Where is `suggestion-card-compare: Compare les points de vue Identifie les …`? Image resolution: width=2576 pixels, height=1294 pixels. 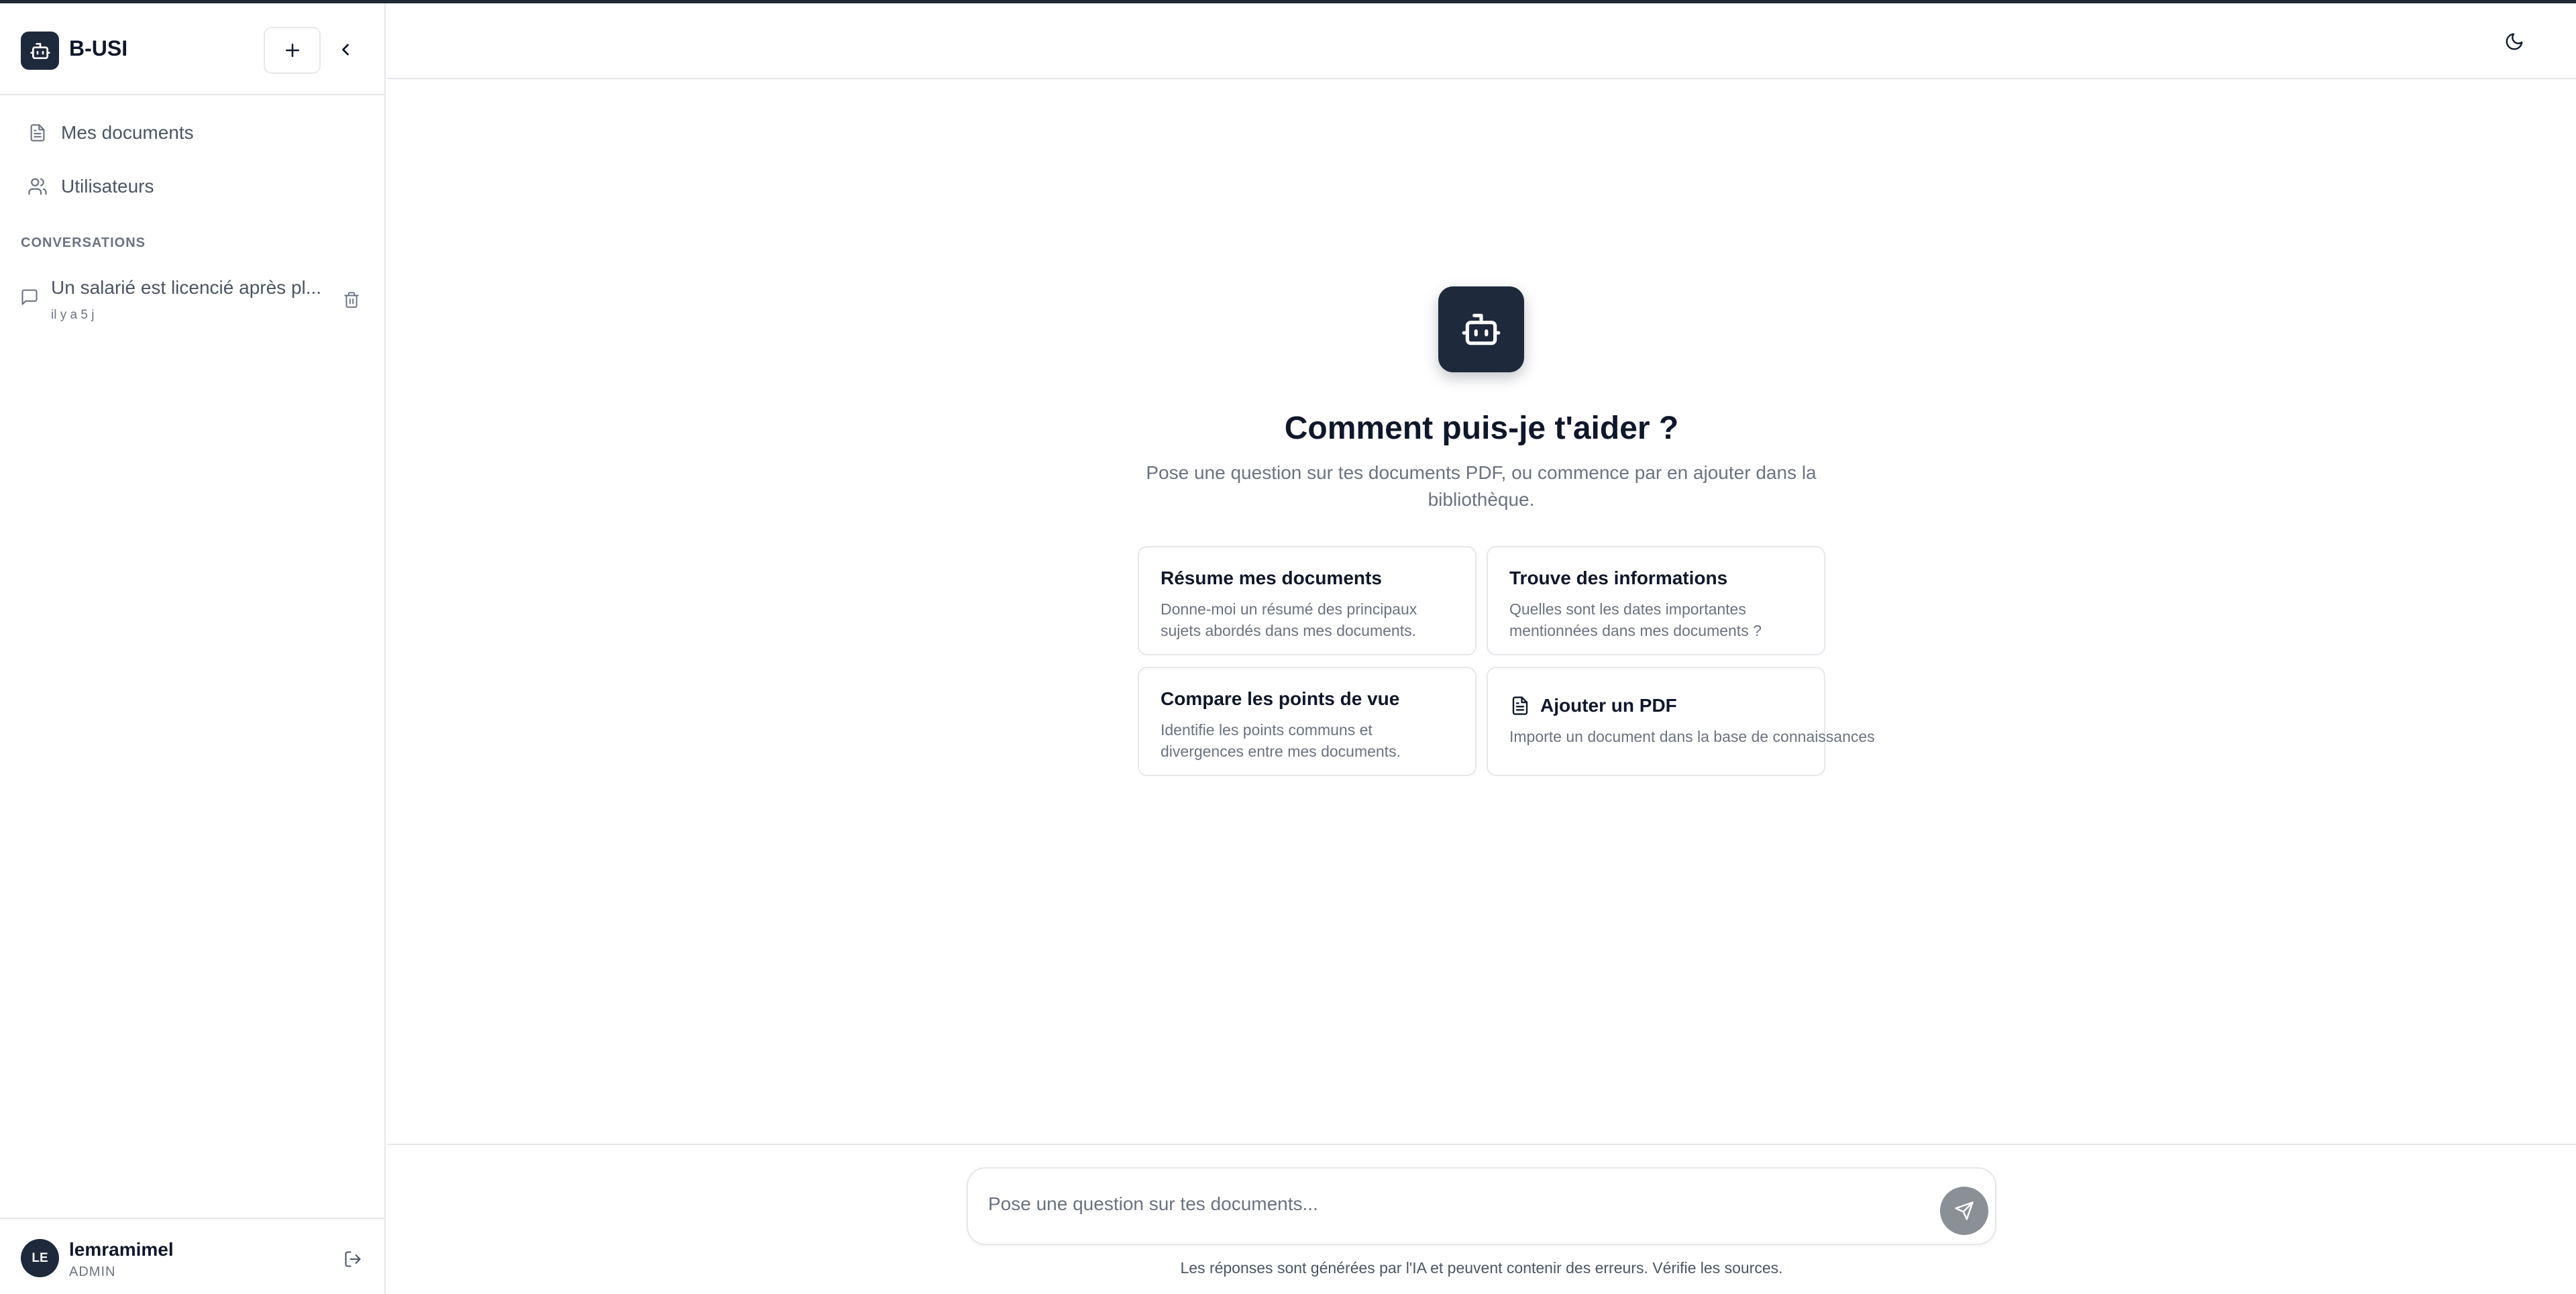
suggestion-card-compare: Compare les points de vue Identifie les … is located at coordinates (1307, 721).